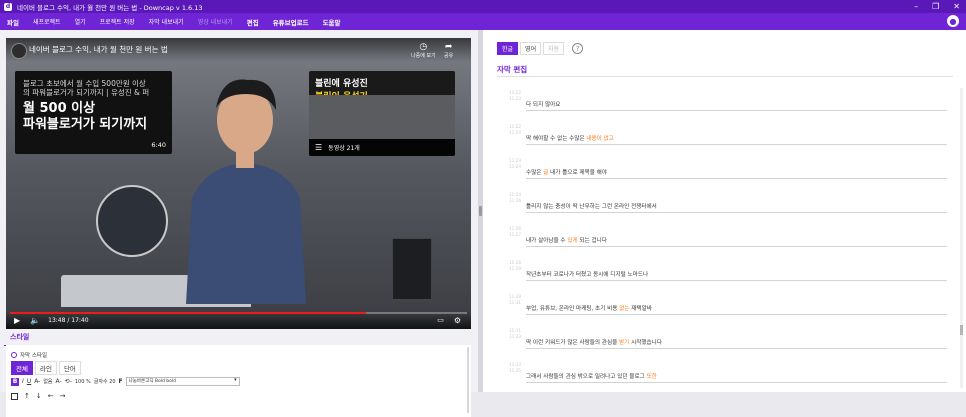 The width and height of the screenshot is (966, 417). Describe the element at coordinates (39, 396) in the screenshot. I see `move-down-button: ↓` at that location.